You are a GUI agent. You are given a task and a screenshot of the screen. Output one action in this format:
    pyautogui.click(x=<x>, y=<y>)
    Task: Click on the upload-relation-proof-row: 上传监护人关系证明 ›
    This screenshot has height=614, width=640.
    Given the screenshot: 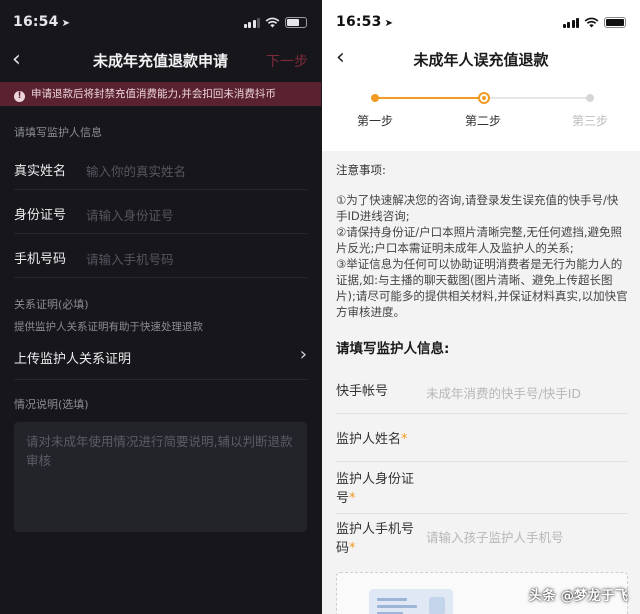 What is the action you would take?
    pyautogui.click(x=160, y=360)
    